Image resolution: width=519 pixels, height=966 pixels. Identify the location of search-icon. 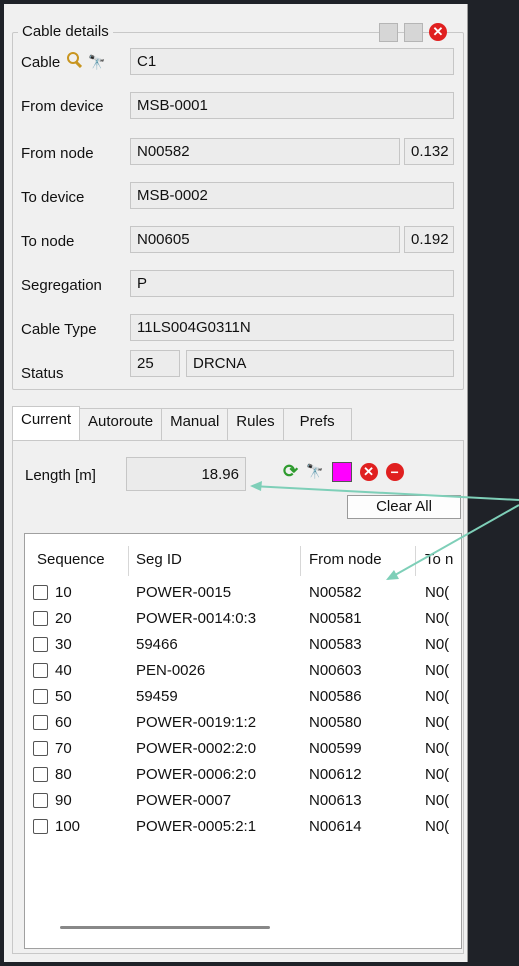
(74, 60).